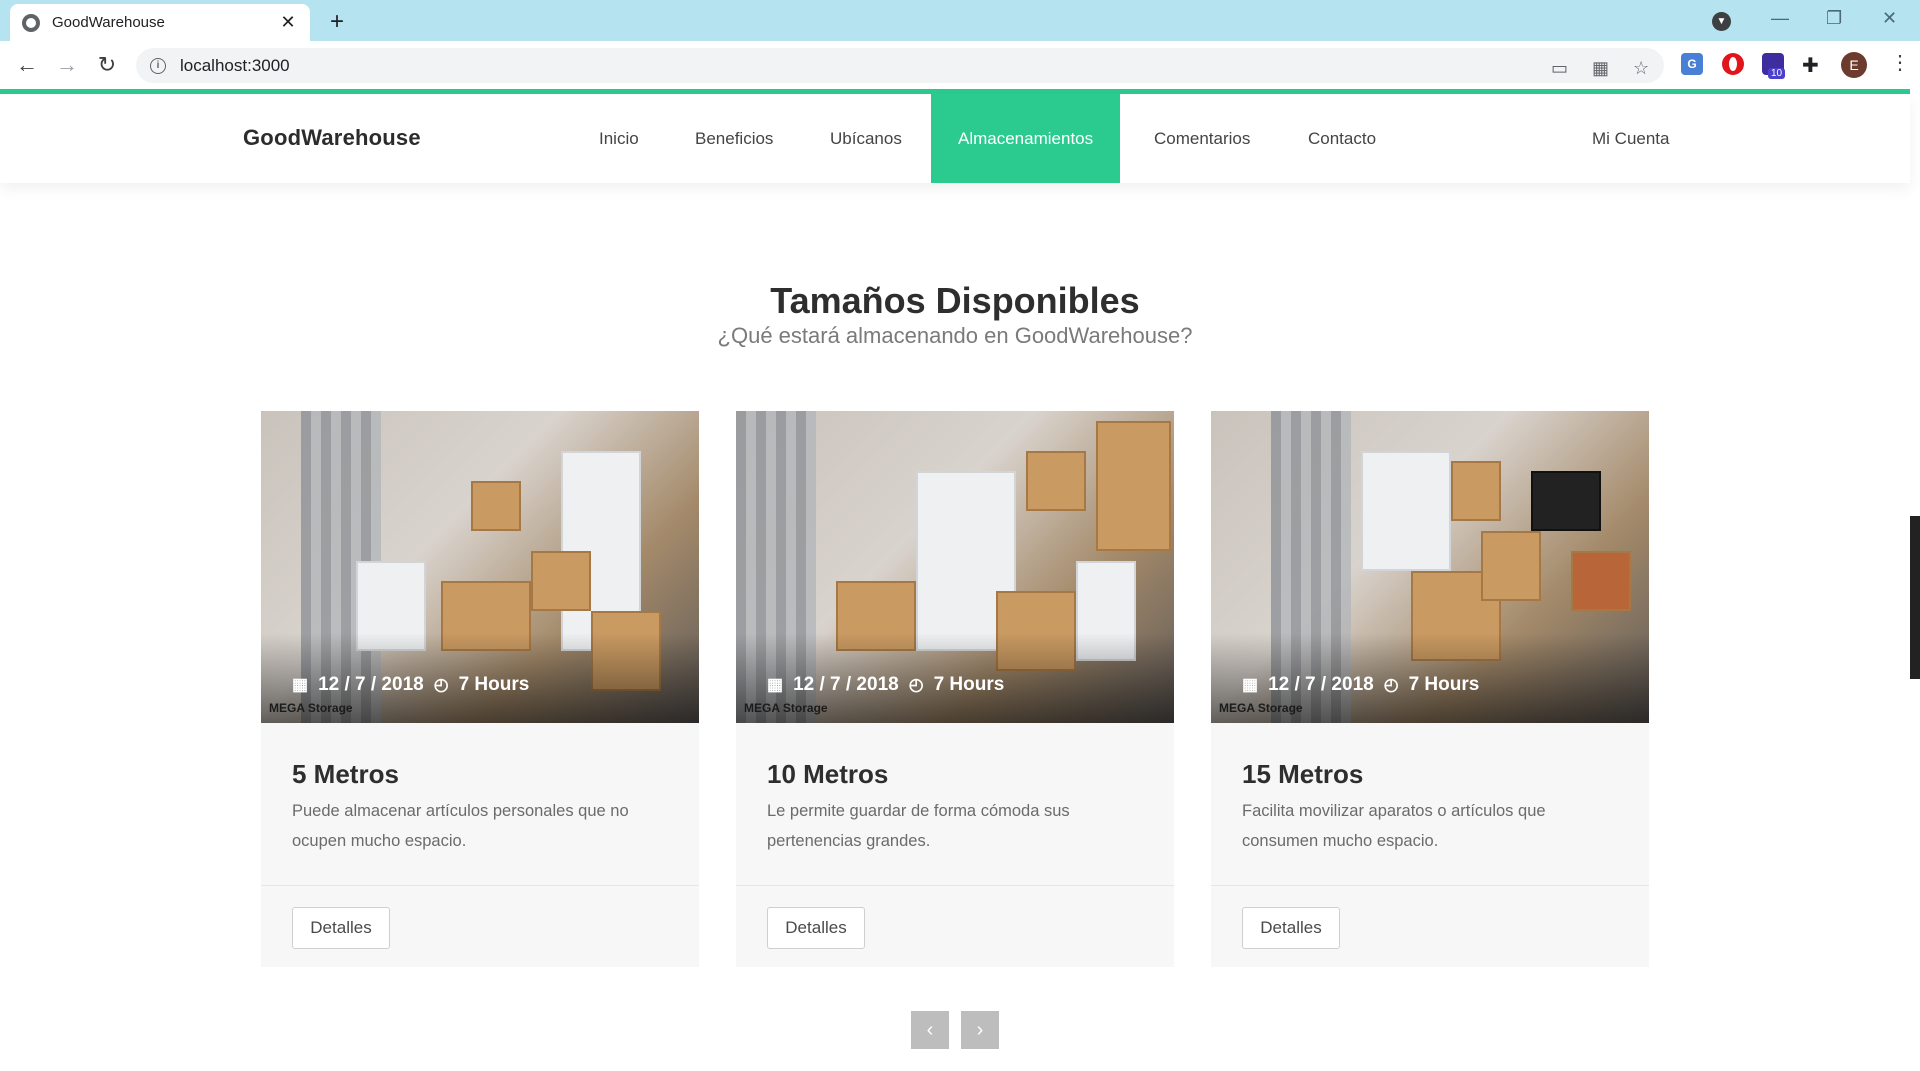 Image resolution: width=1920 pixels, height=1071 pixels. What do you see at coordinates (1813, 65) in the screenshot?
I see `extensions-puzzle-icon: ✚` at bounding box center [1813, 65].